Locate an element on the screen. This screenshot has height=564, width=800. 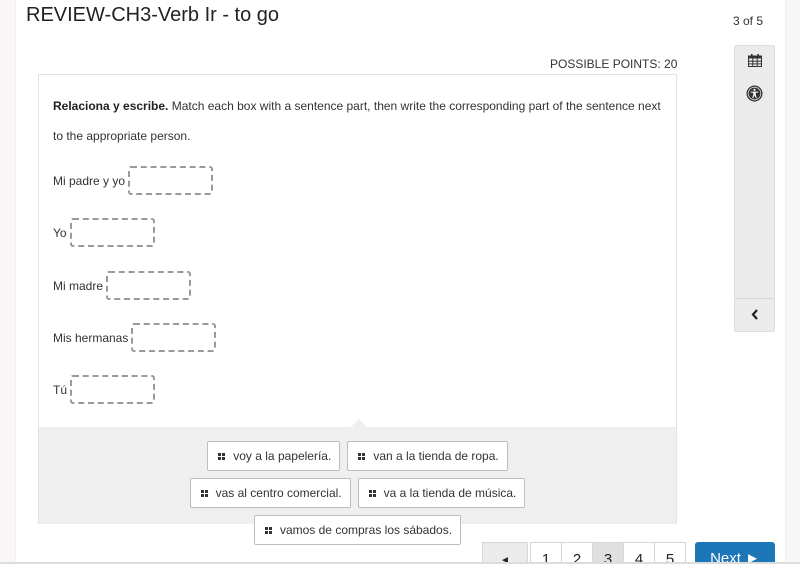
calendar-icon is located at coordinates (754, 63).